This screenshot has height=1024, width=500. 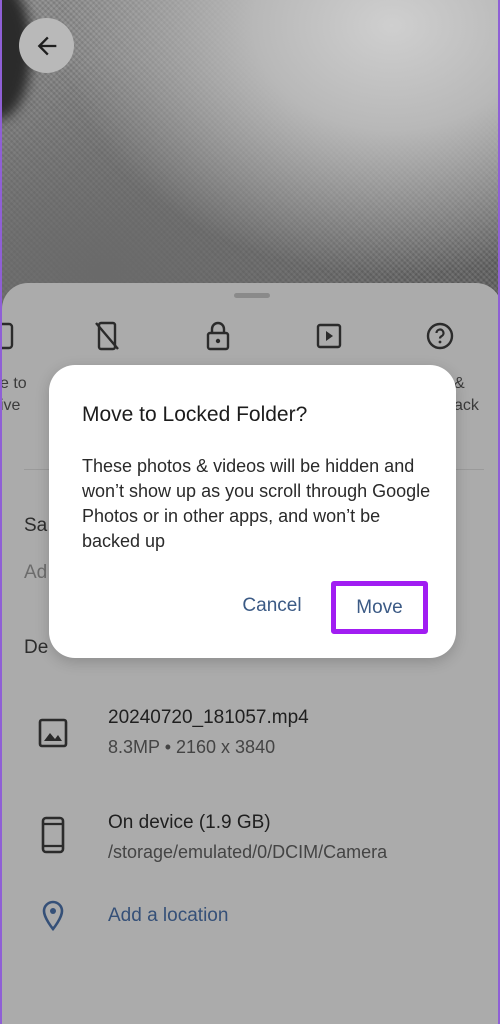 I want to click on file-name: 20240720_181057.mp4, so click(x=208, y=717).